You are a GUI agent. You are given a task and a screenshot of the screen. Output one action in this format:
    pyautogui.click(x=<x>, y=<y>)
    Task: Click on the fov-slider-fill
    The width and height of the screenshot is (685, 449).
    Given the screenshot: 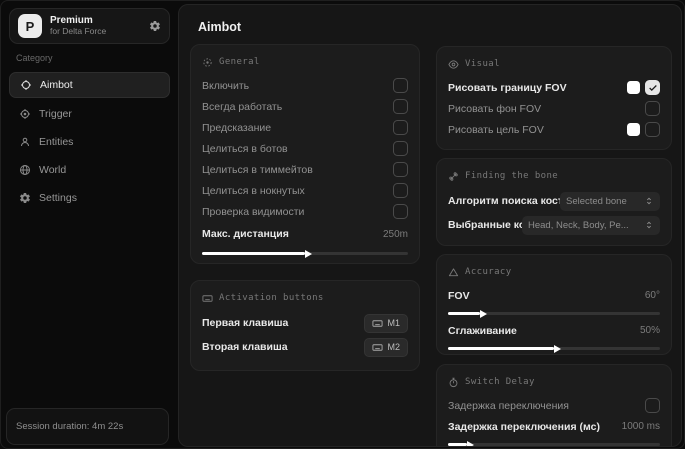 What is the action you would take?
    pyautogui.click(x=467, y=313)
    